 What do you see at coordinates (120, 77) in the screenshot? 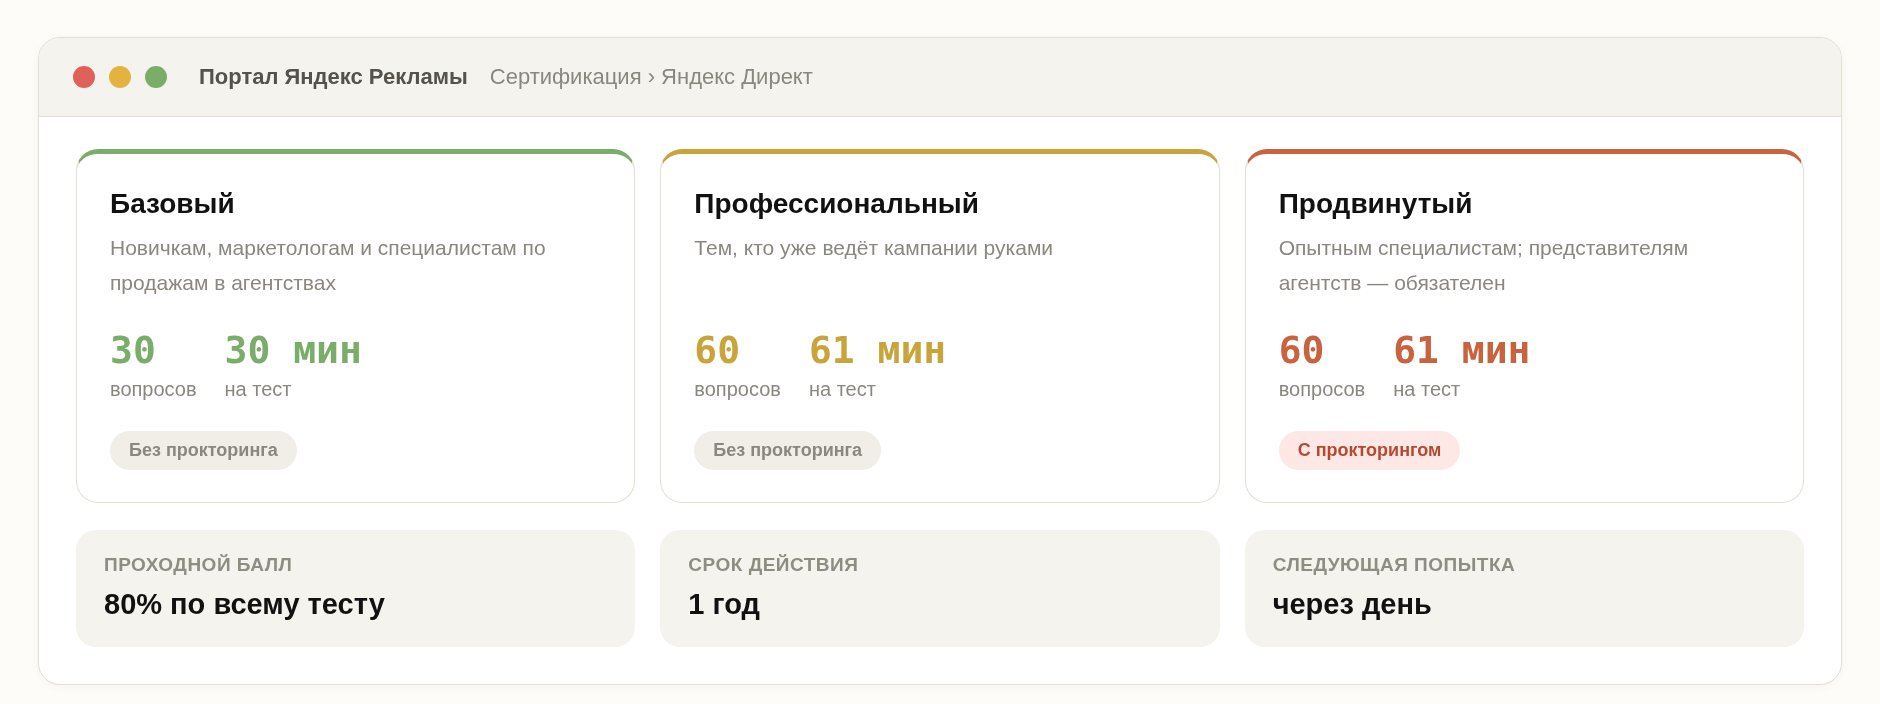
I see `minimize-dot-icon` at bounding box center [120, 77].